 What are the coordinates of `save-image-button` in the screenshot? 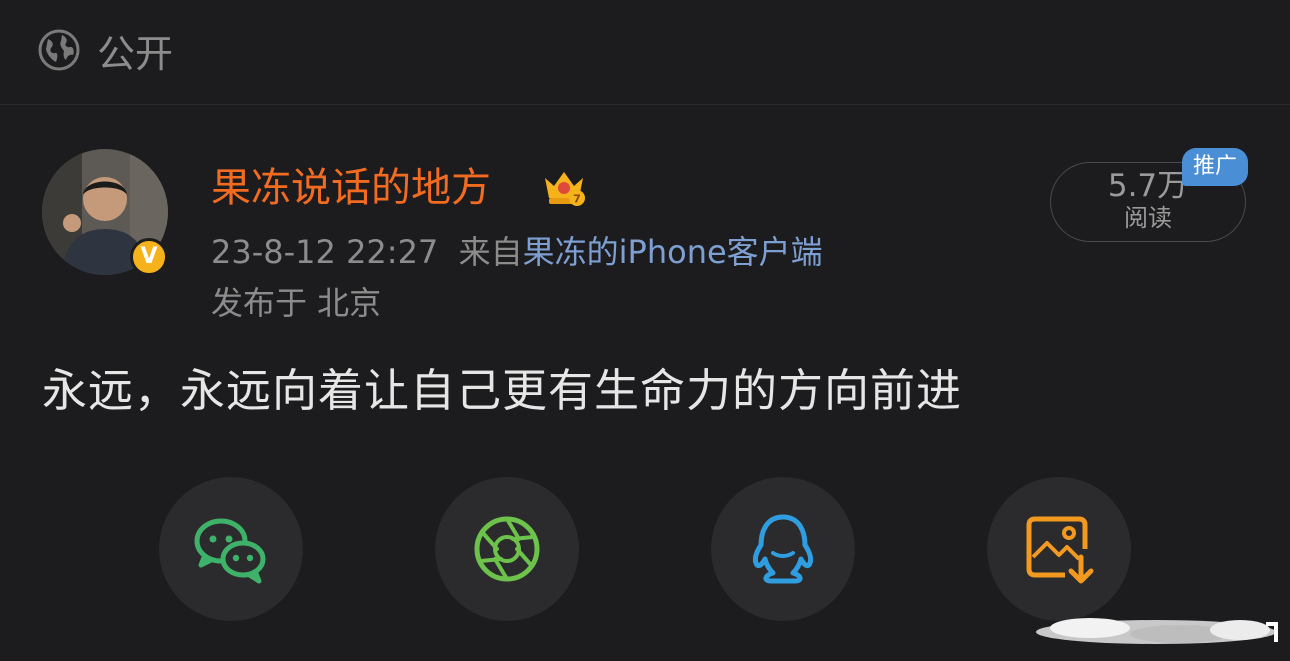 It's located at (1059, 549).